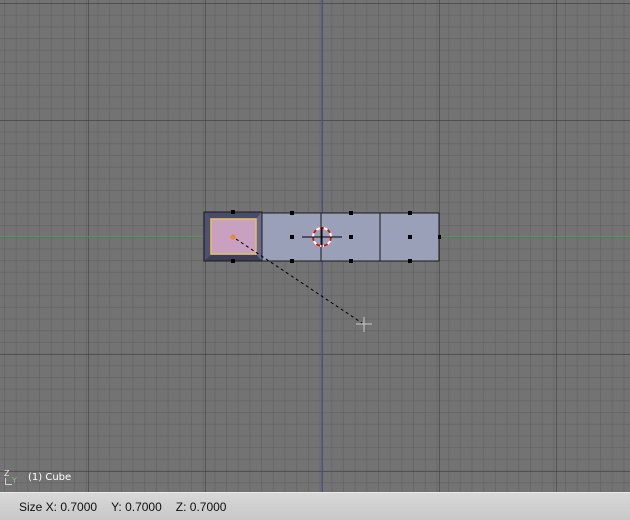 The height and width of the screenshot is (520, 630). I want to click on axis-z-label: Z, so click(7, 473).